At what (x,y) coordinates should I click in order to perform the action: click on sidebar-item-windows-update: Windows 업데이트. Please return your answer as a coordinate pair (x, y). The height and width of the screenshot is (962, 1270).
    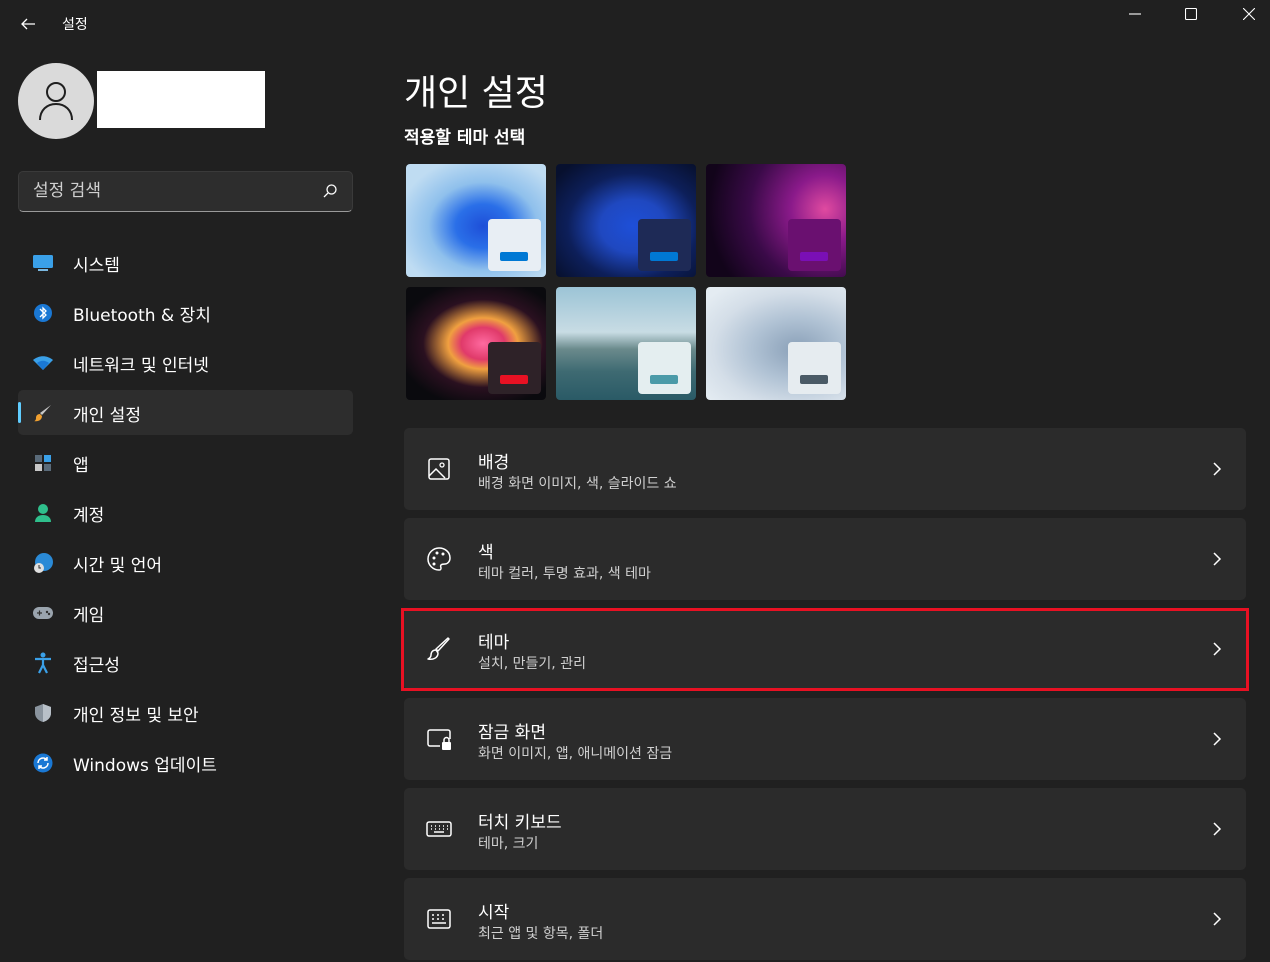
    Looking at the image, I should click on (185, 762).